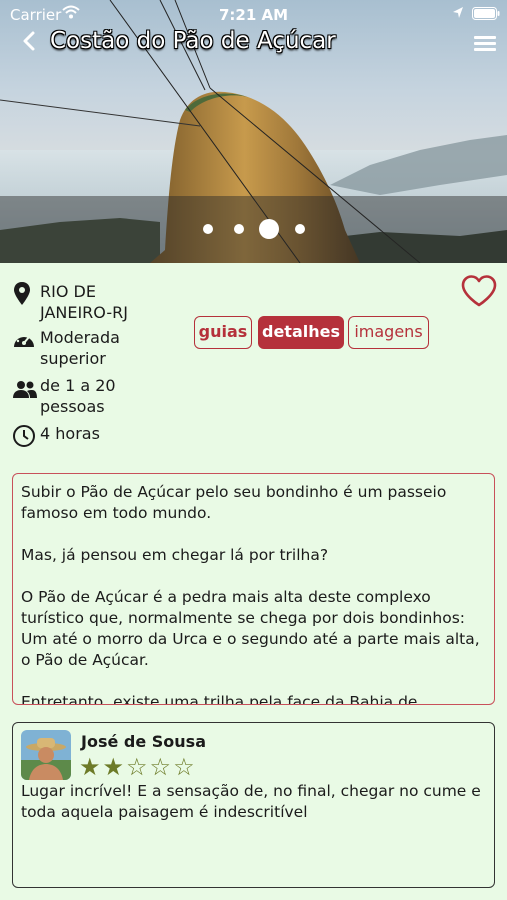  Describe the element at coordinates (24, 436) in the screenshot. I see `clock-icon` at that location.